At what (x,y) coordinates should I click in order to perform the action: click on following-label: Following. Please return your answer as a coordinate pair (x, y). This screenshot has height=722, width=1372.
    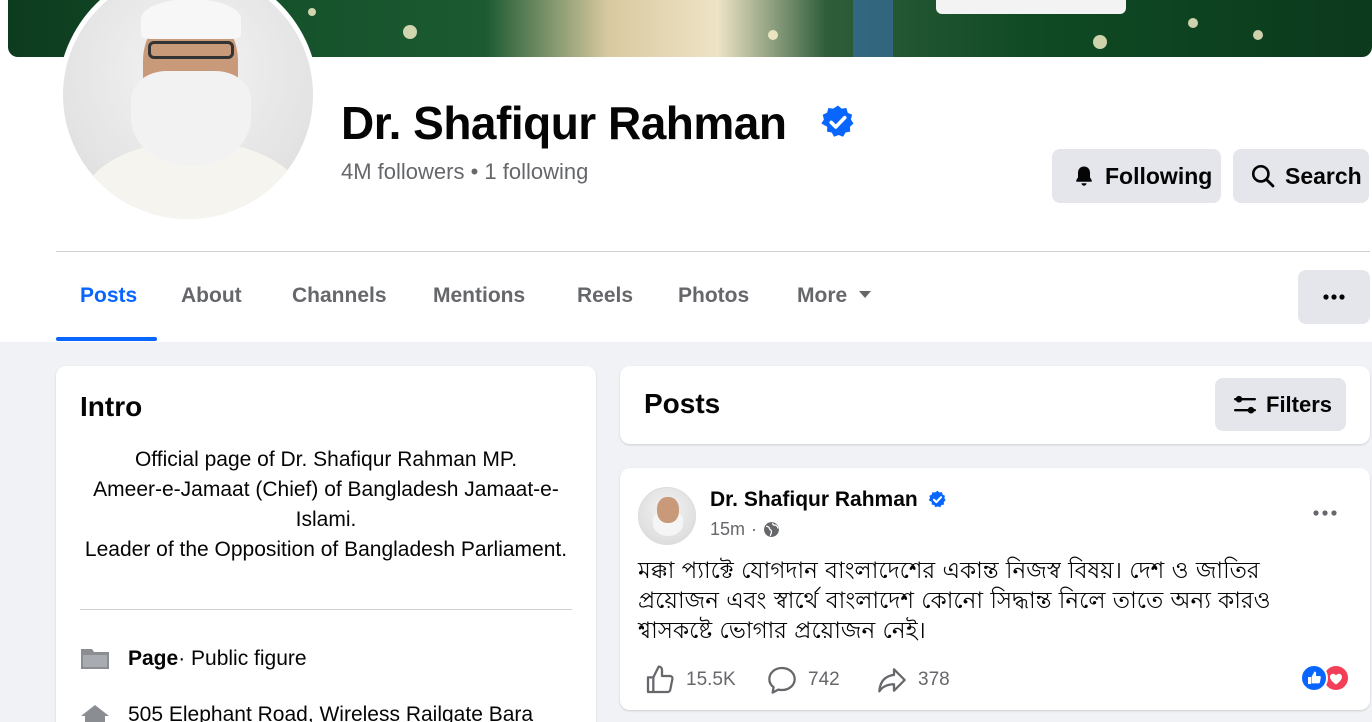
    Looking at the image, I should click on (1159, 175).